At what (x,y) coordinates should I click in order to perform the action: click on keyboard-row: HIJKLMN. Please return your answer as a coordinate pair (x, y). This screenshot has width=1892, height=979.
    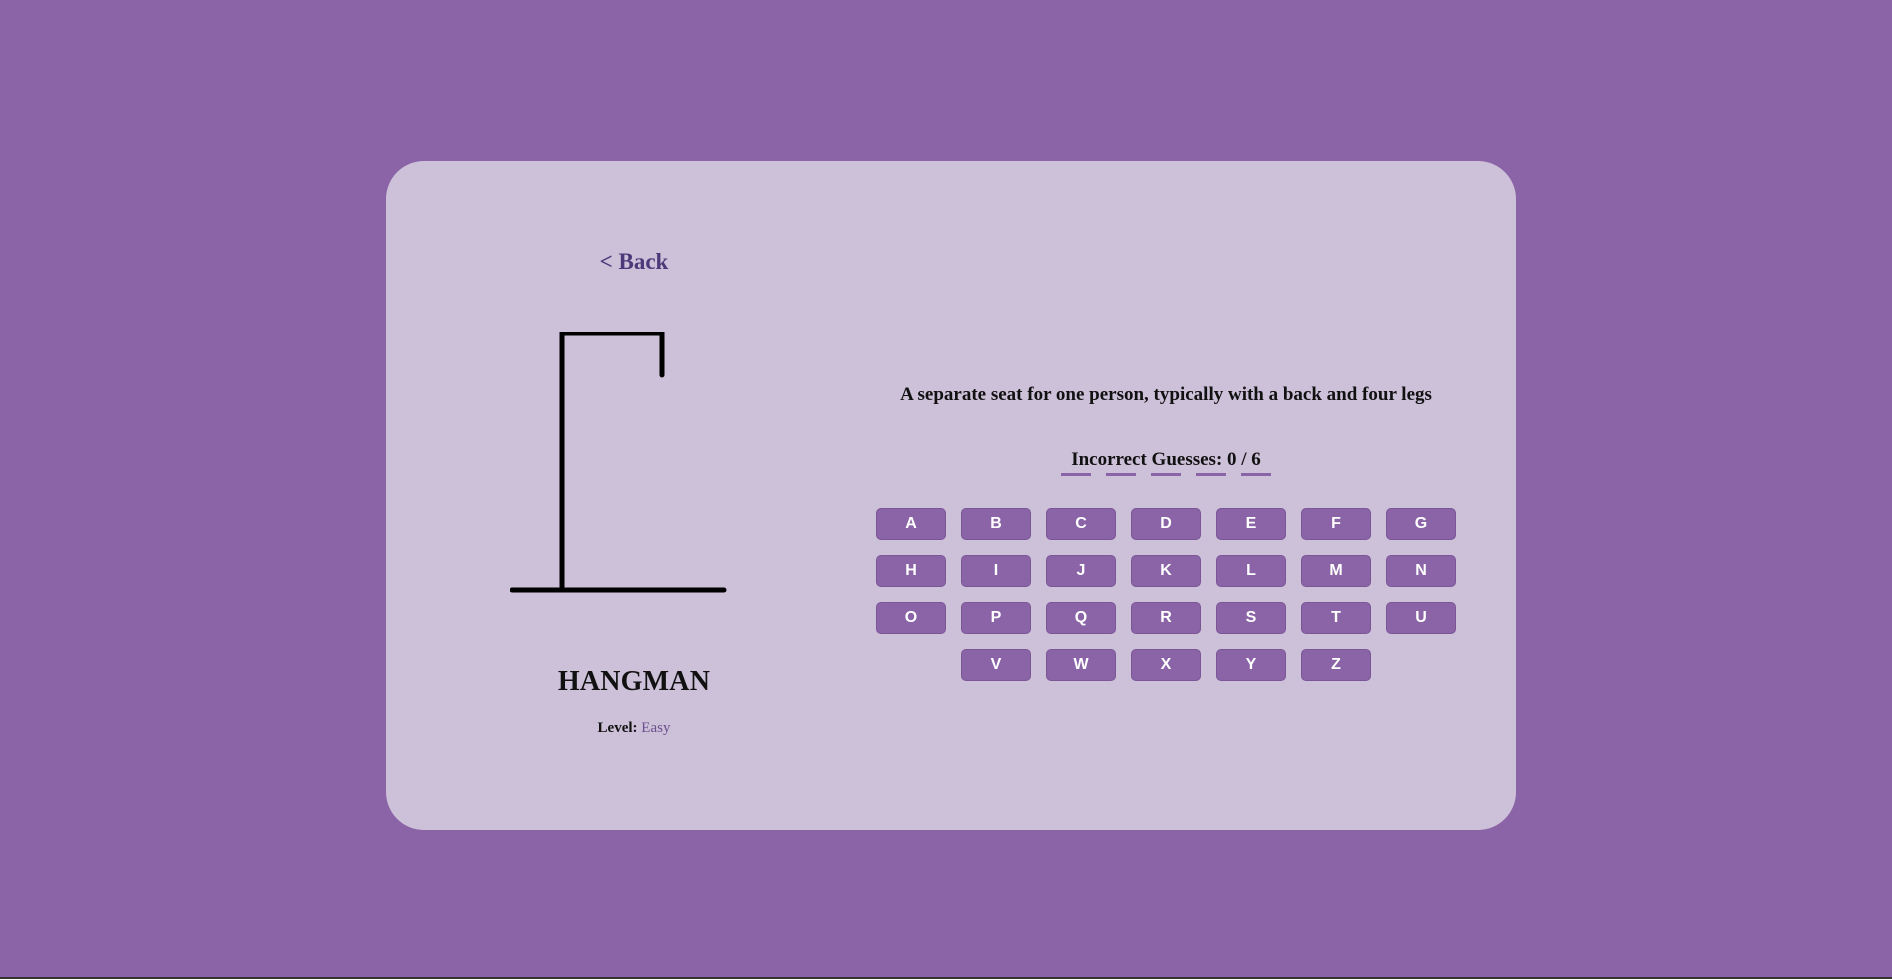
    Looking at the image, I should click on (1166, 571).